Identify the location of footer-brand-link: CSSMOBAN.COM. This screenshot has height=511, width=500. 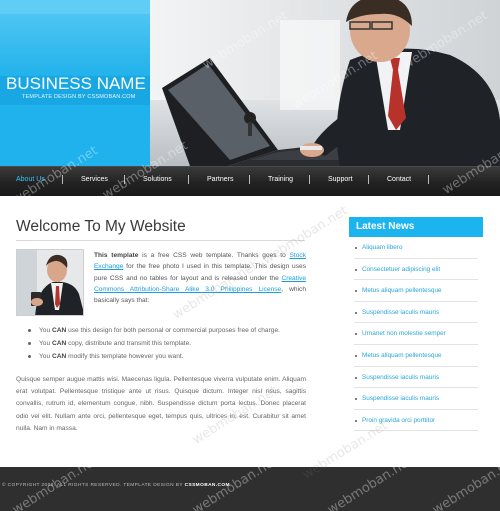
(207, 485).